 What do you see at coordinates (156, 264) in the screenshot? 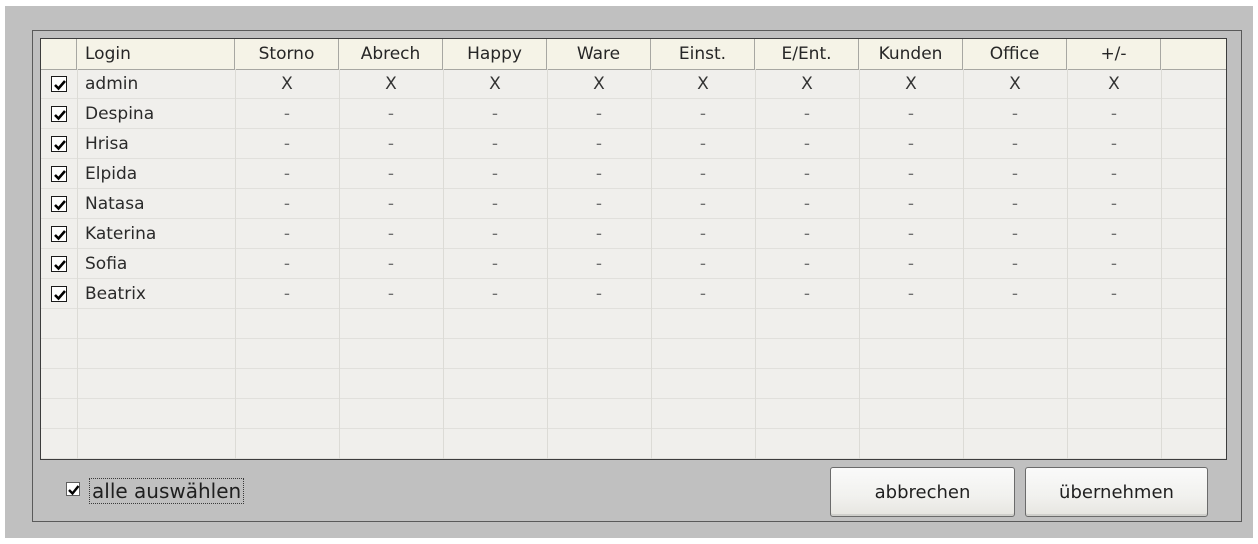
I see `login-cell: Sofia` at bounding box center [156, 264].